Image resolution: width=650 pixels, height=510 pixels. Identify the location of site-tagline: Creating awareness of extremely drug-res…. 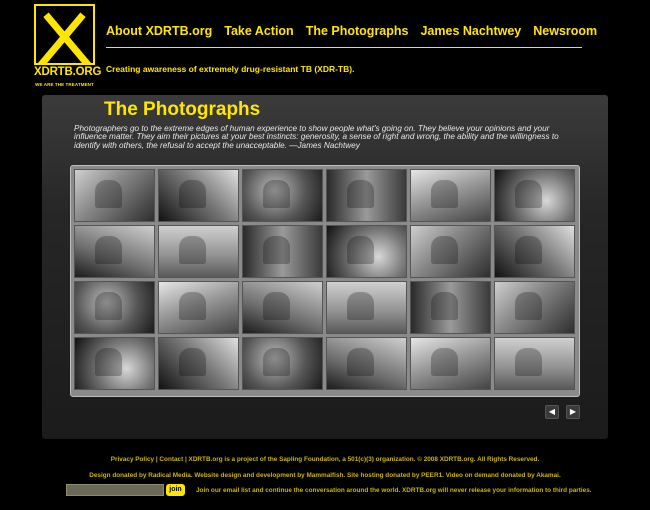
(230, 69).